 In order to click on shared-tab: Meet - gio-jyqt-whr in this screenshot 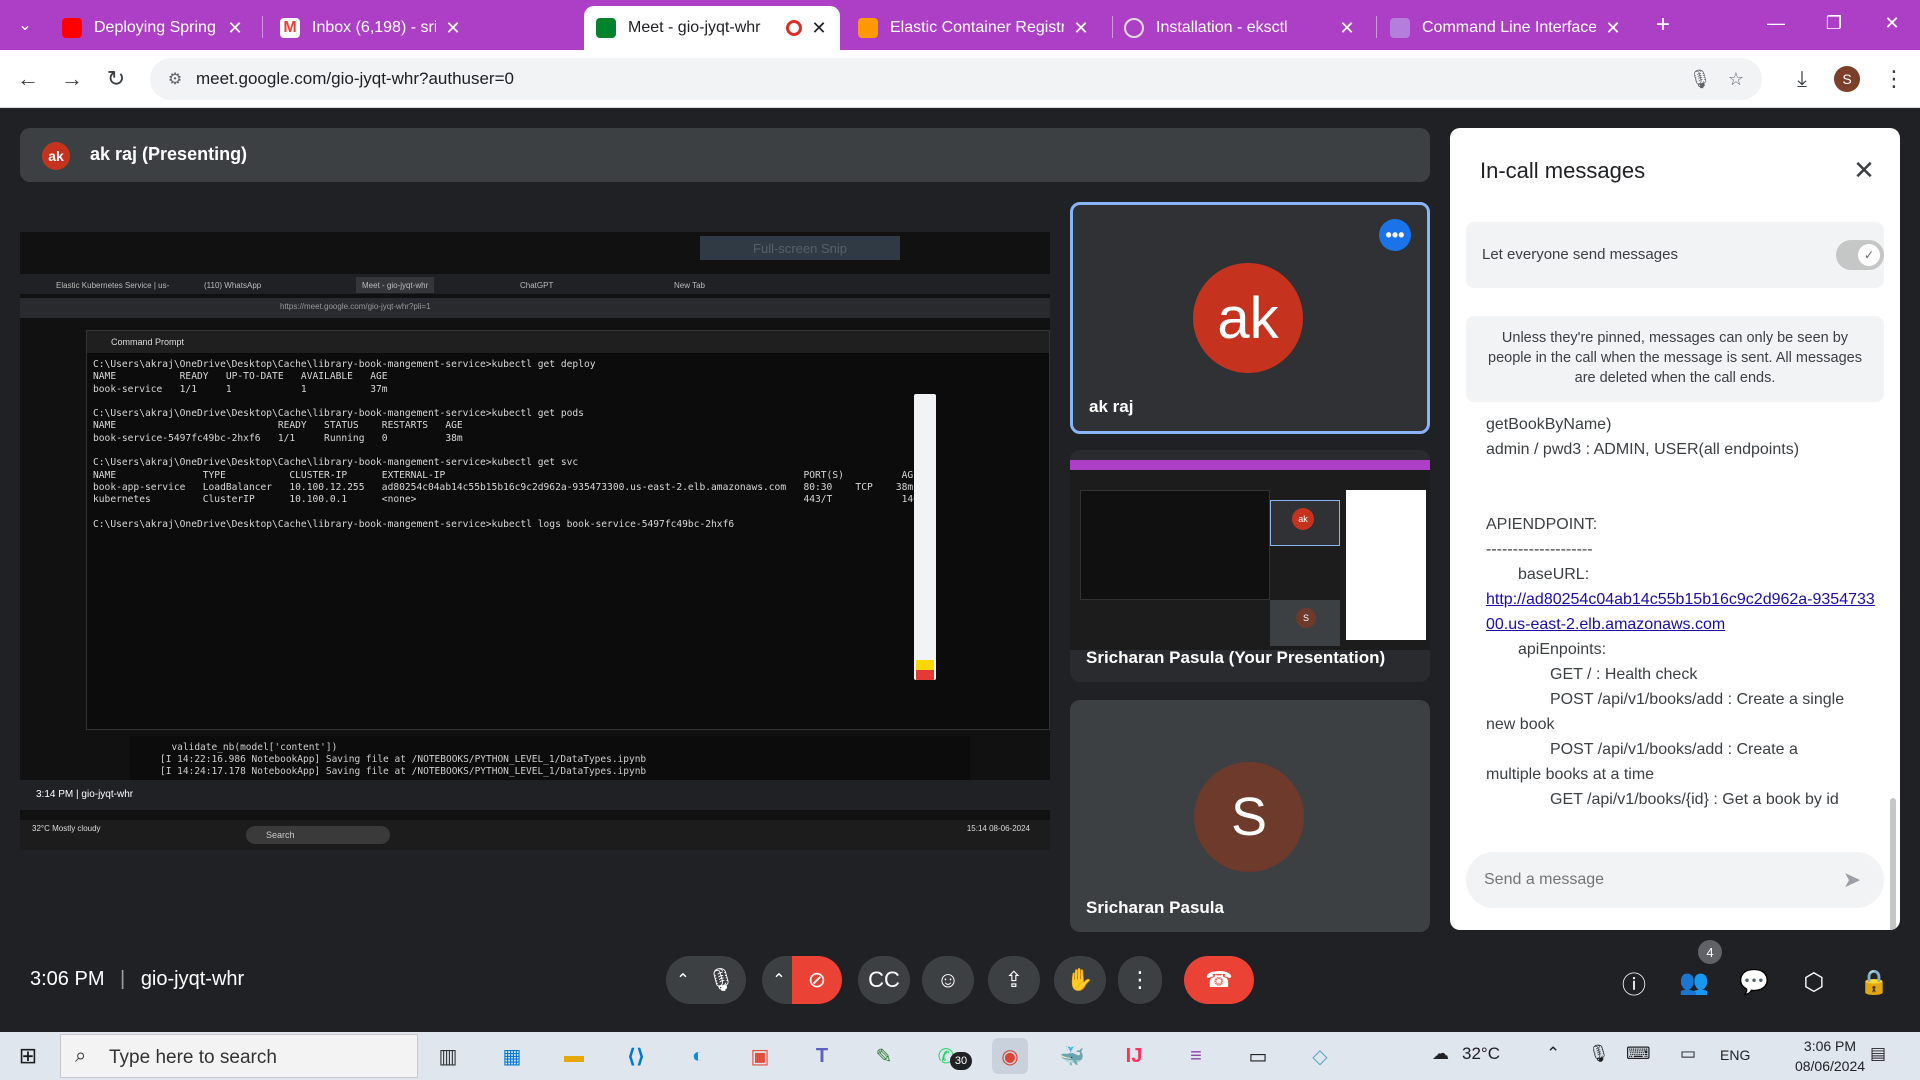, I will do `click(395, 285)`.